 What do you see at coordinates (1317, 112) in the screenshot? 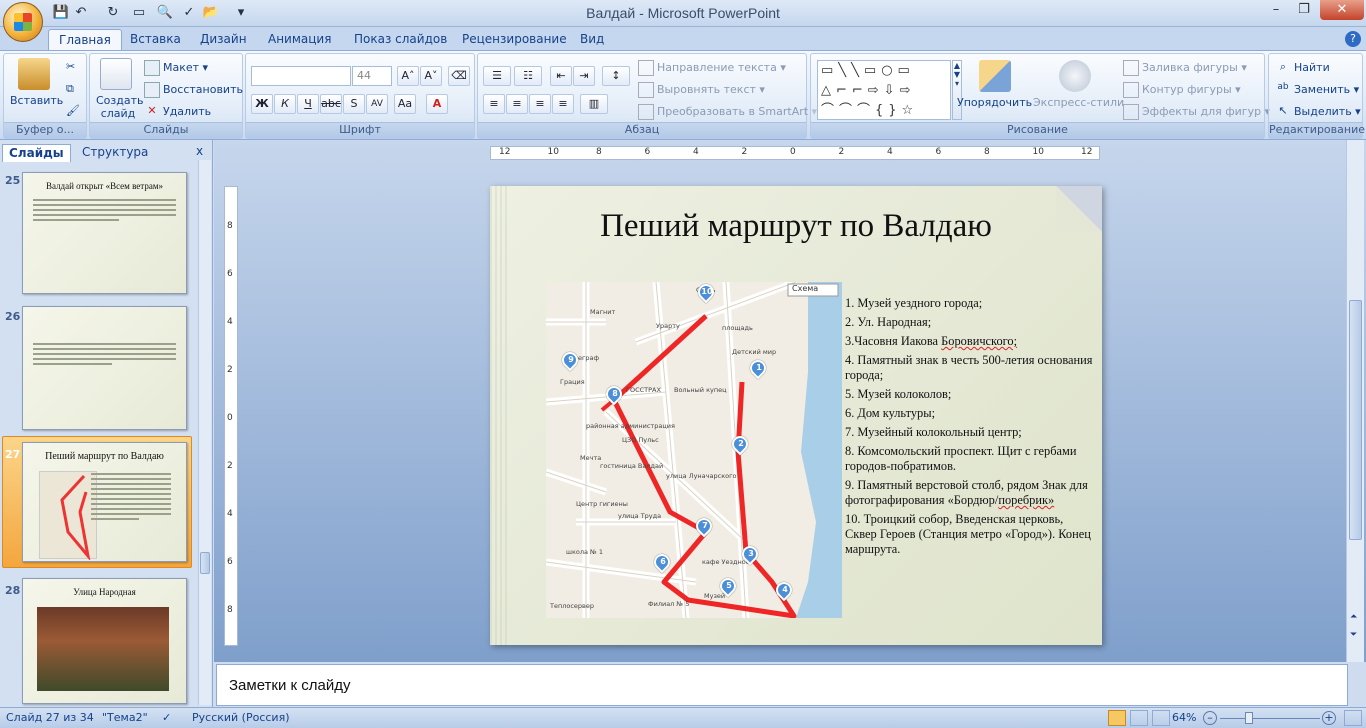
I see `select-button: ↖ Выделить ▾` at bounding box center [1317, 112].